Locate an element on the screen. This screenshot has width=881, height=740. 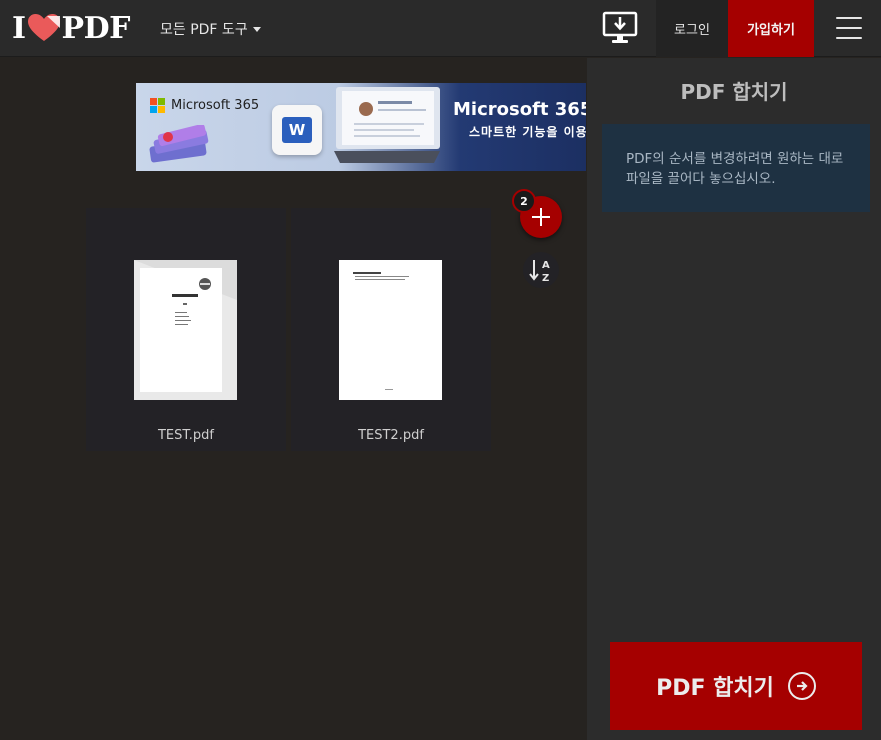
microsoft-squares-icon is located at coordinates (157, 105).